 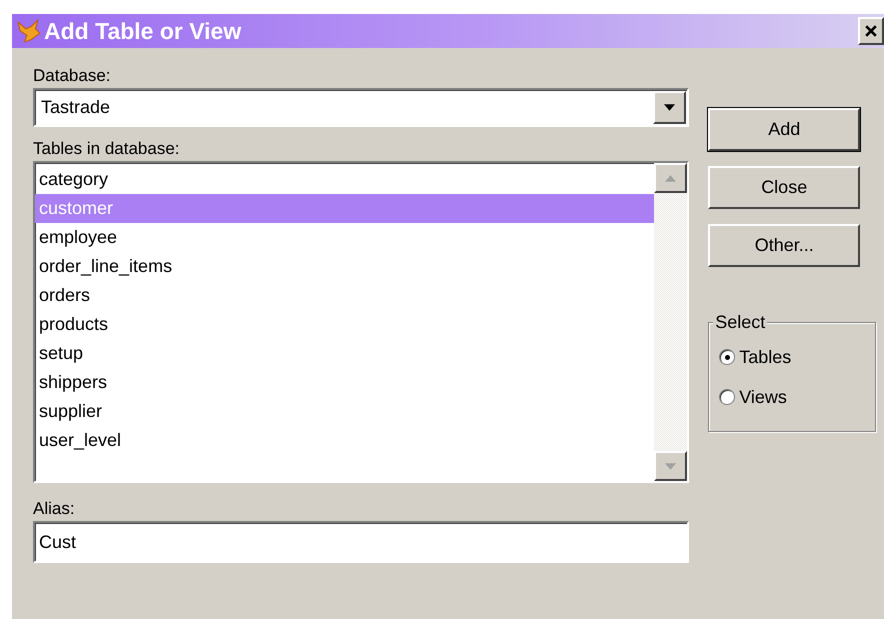 What do you see at coordinates (344, 411) in the screenshot?
I see `table-list-item: supplier` at bounding box center [344, 411].